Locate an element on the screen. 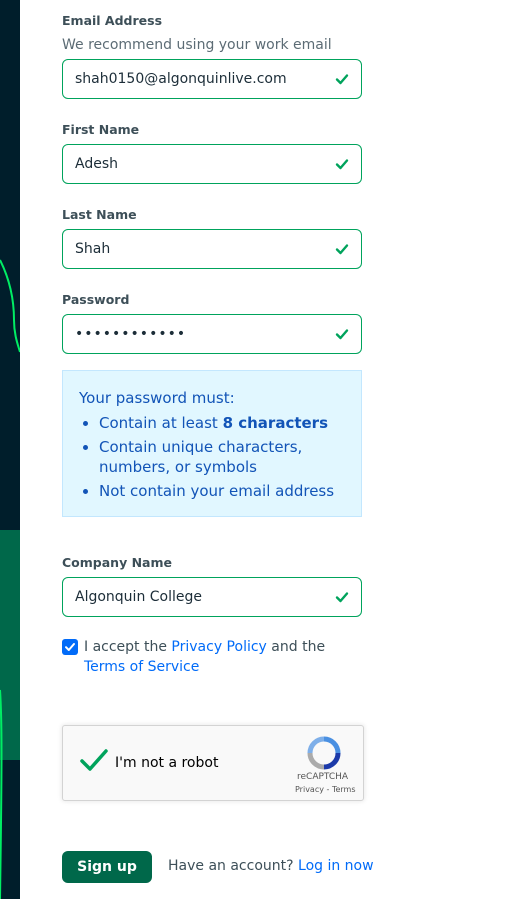 The height and width of the screenshot is (899, 526). consent-middle: and the is located at coordinates (296, 647).